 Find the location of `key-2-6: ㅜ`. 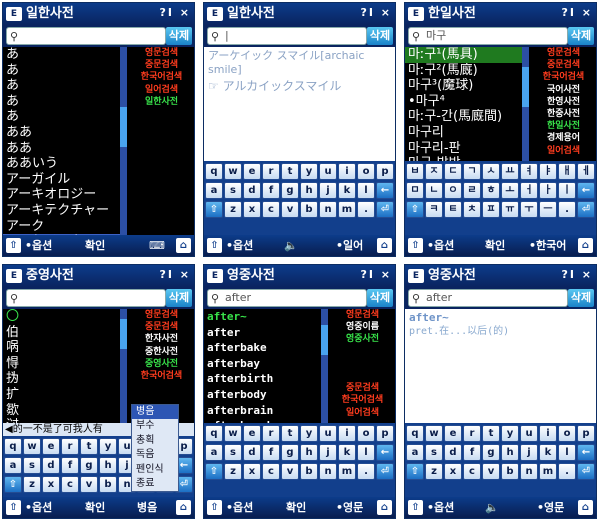

key-2-6: ㅜ is located at coordinates (529, 209).